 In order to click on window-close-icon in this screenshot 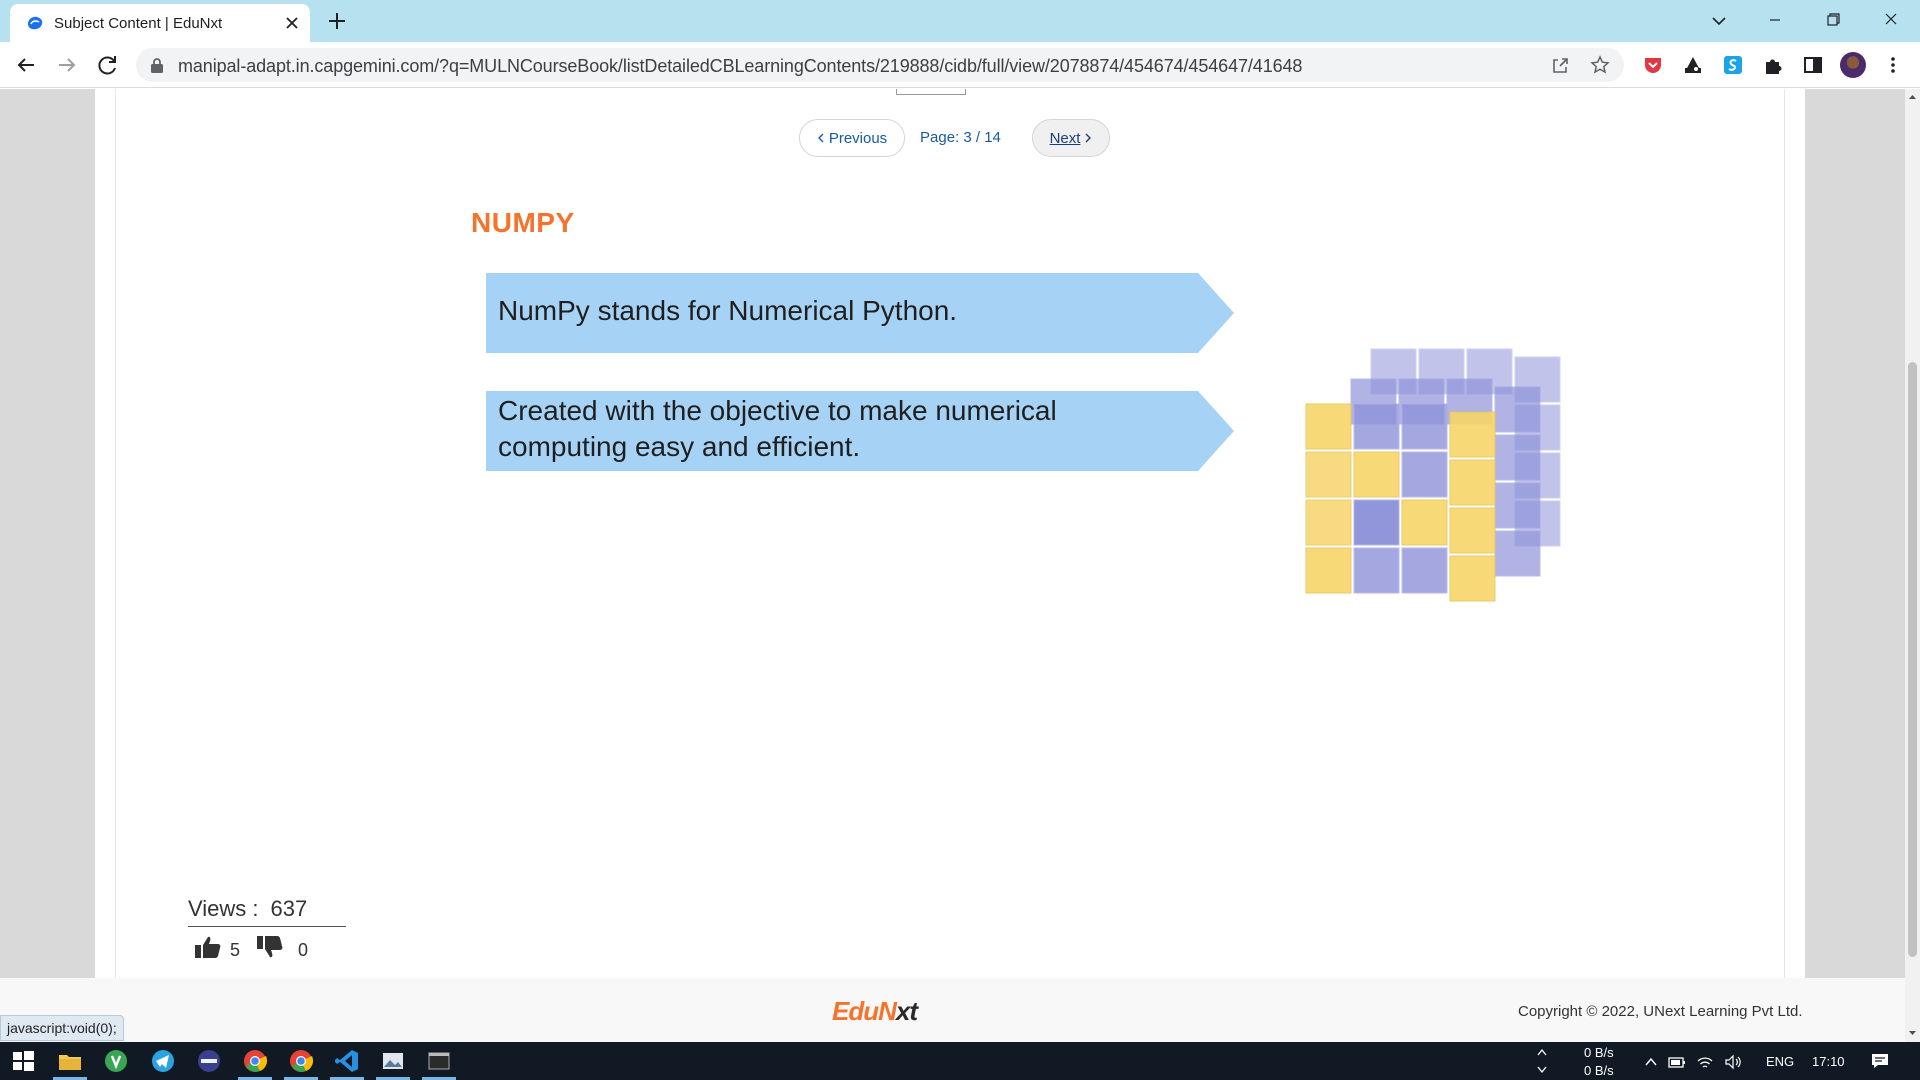, I will do `click(1891, 20)`.